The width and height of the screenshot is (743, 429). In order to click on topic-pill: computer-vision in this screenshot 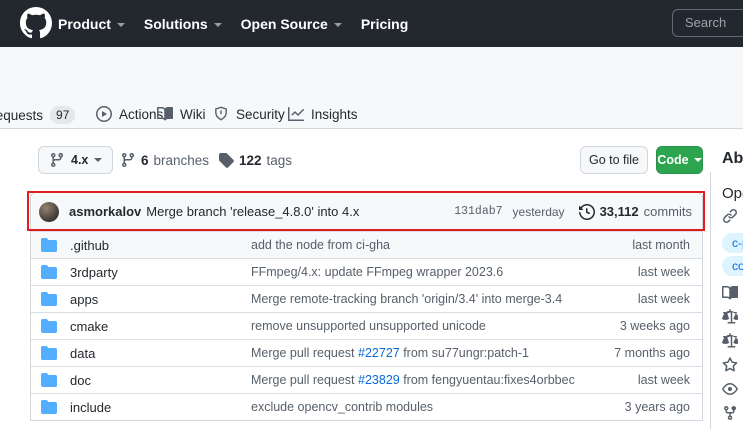, I will do `click(732, 266)`.